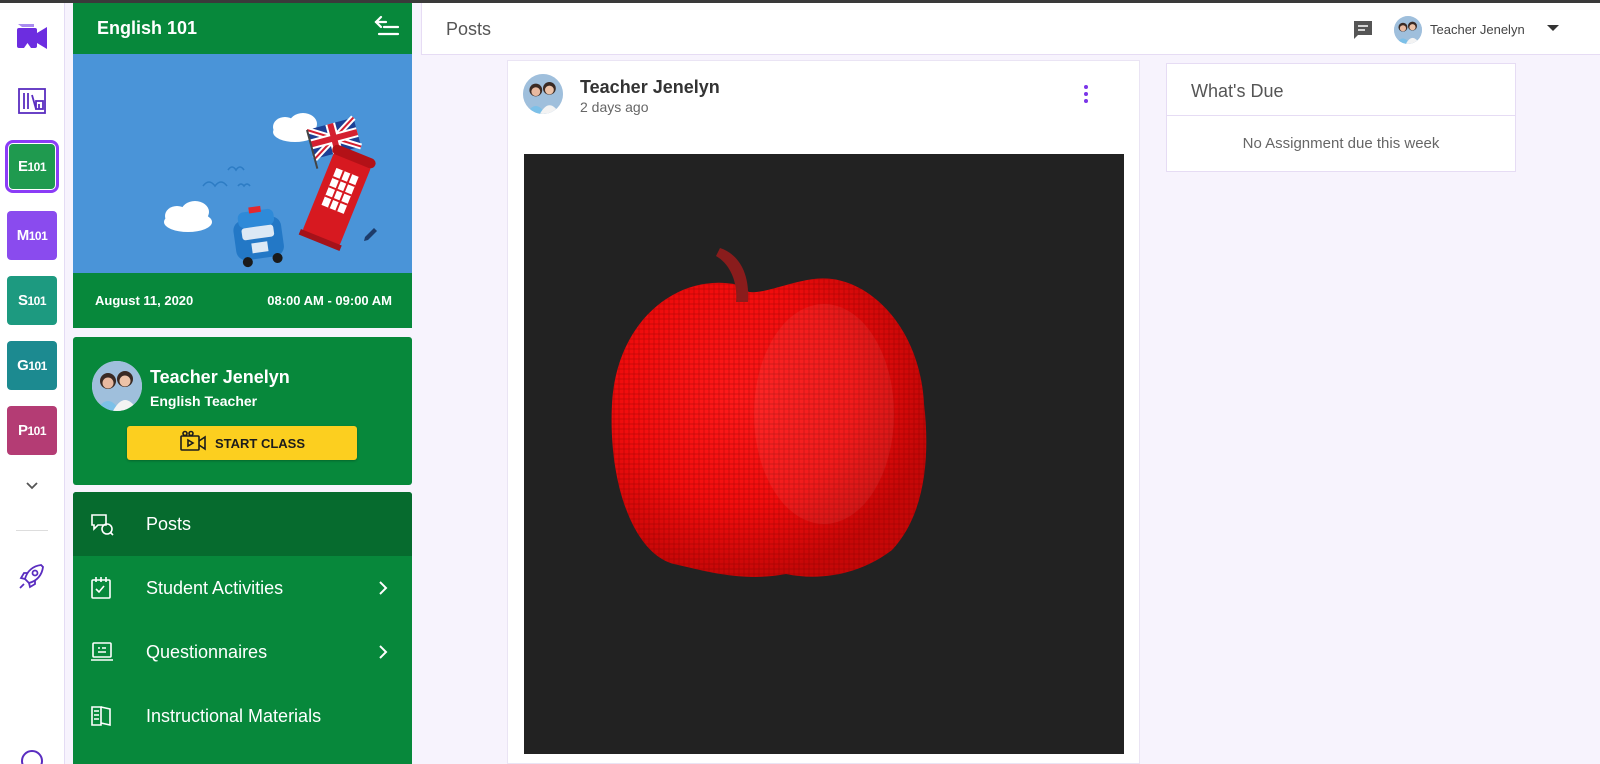  Describe the element at coordinates (1477, 29) in the screenshot. I see `user-name: Teacher Jenelyn` at that location.